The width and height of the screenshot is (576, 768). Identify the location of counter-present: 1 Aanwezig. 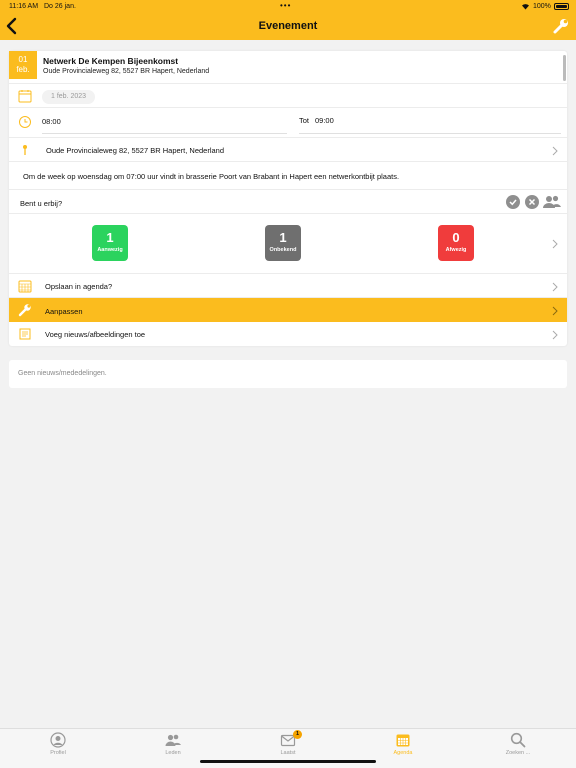
(110, 243).